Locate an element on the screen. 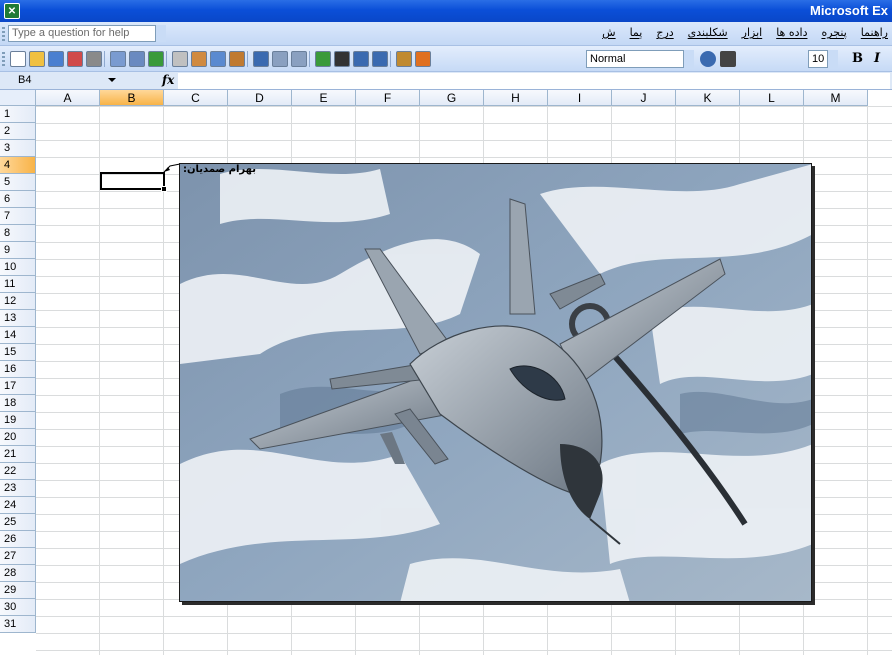  row-header: 11 is located at coordinates (18, 284).